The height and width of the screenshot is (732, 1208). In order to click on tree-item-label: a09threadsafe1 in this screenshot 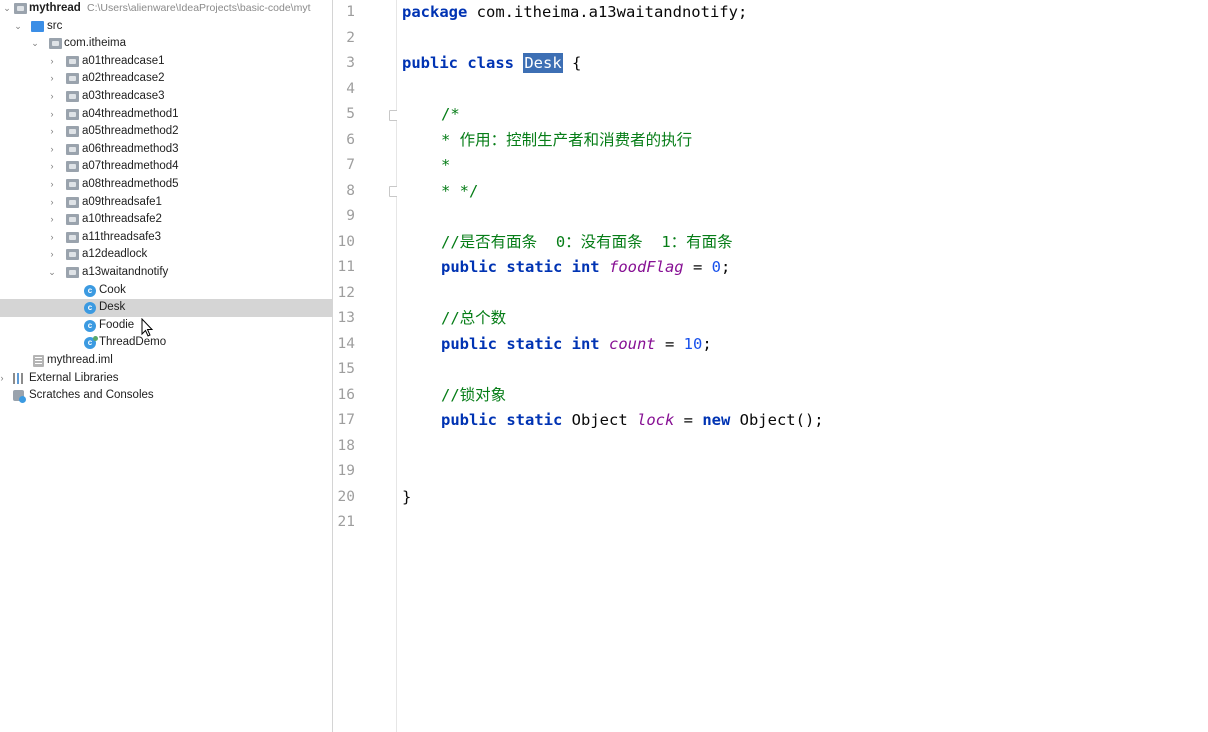, I will do `click(122, 201)`.